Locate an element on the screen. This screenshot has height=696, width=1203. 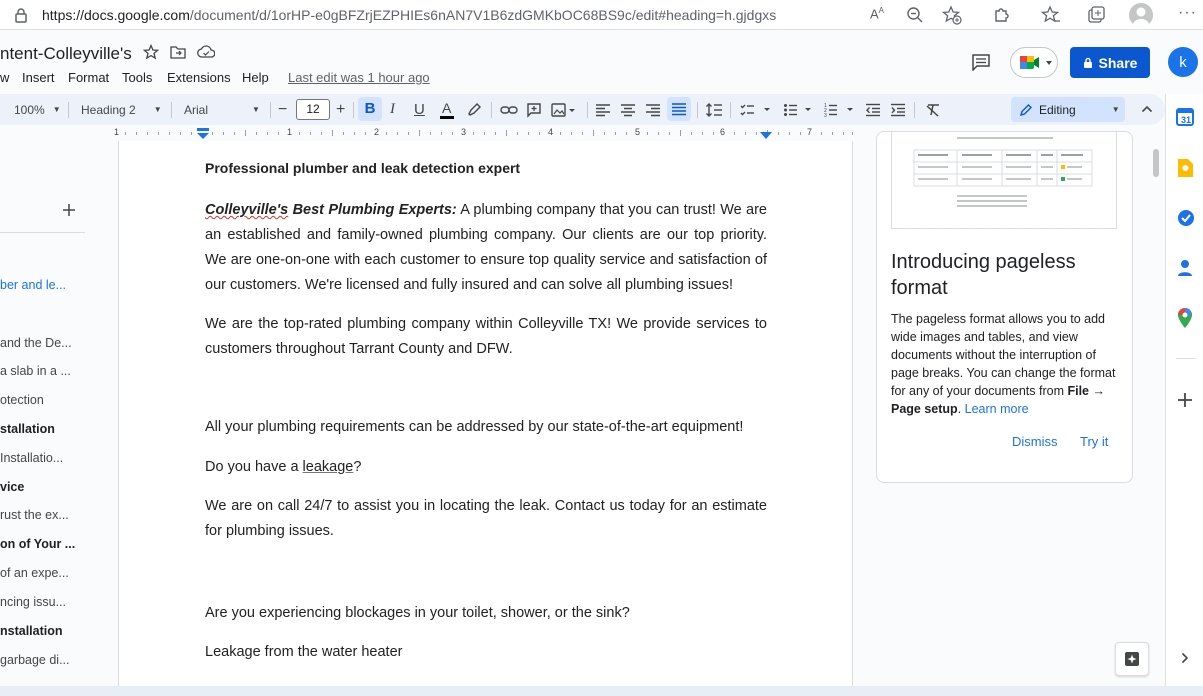
highlight-color-icon is located at coordinates (474, 109).